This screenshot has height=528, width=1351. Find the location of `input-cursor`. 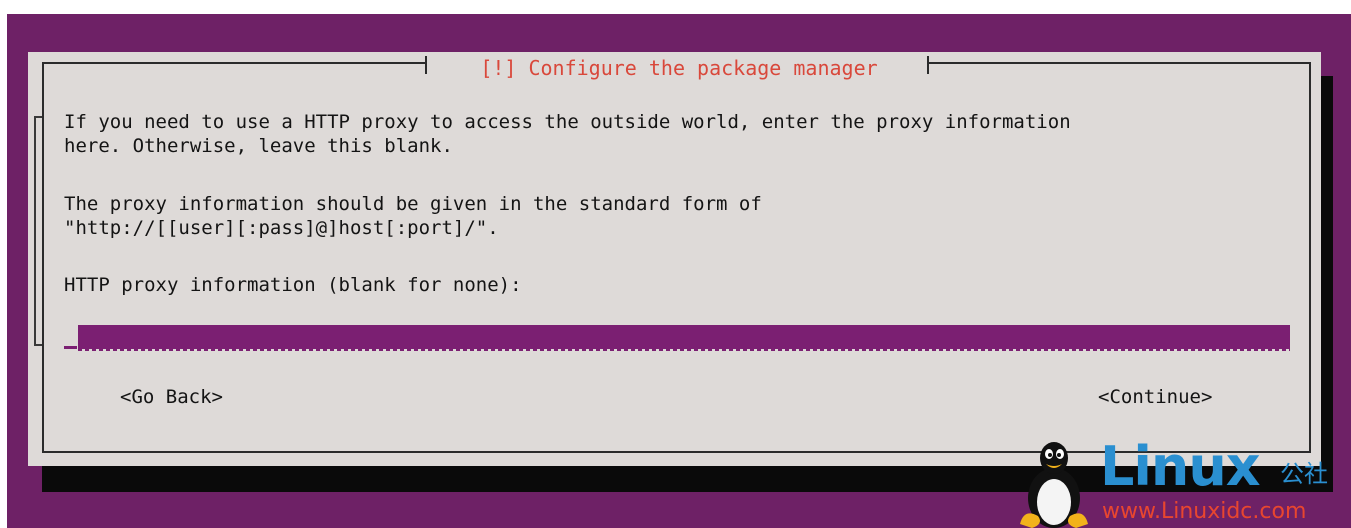

input-cursor is located at coordinates (70, 347).